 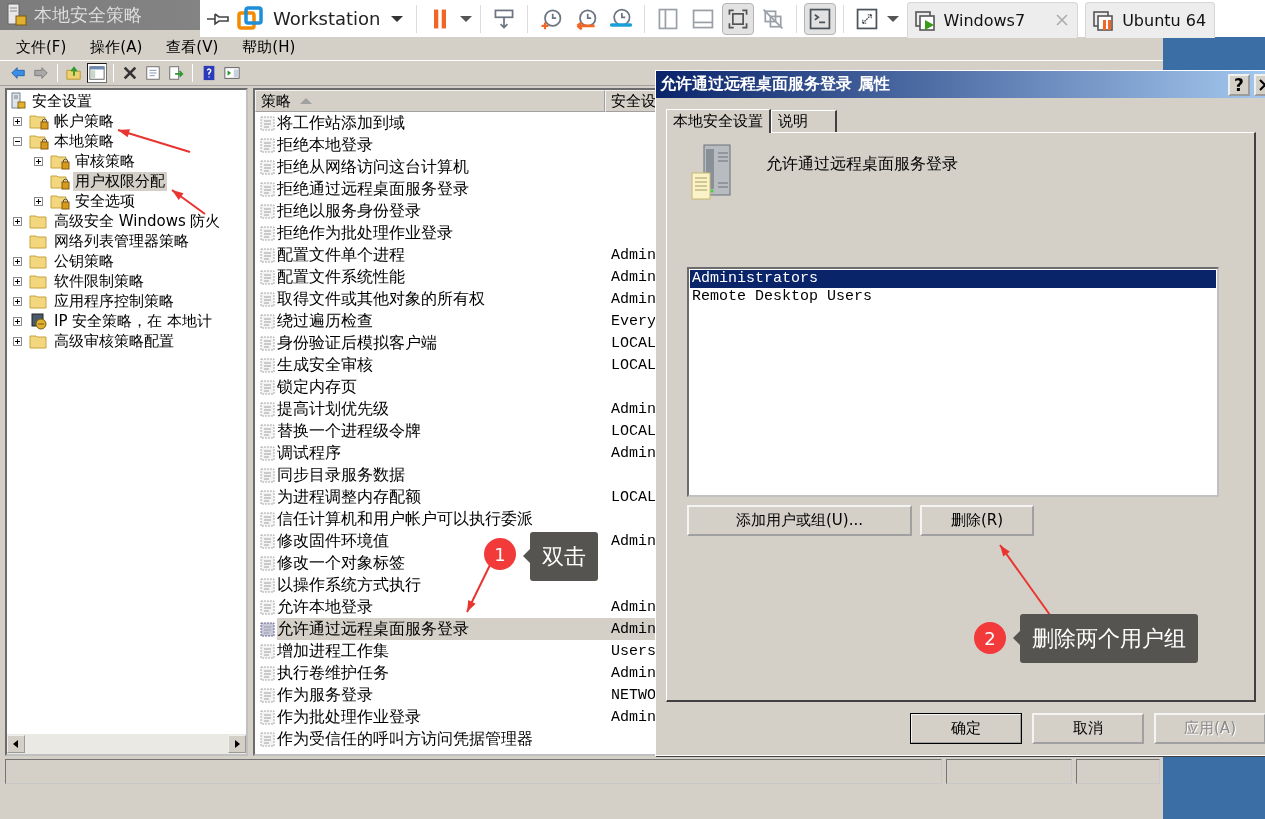 I want to click on tree-item: 审核策略, so click(x=105, y=161).